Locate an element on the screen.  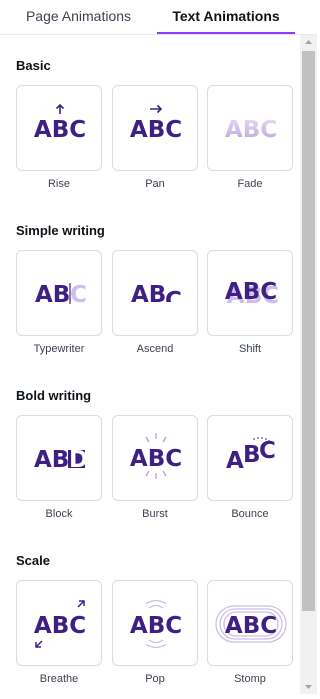
typewriter-preview-icon: AB C is located at coordinates (61, 295).